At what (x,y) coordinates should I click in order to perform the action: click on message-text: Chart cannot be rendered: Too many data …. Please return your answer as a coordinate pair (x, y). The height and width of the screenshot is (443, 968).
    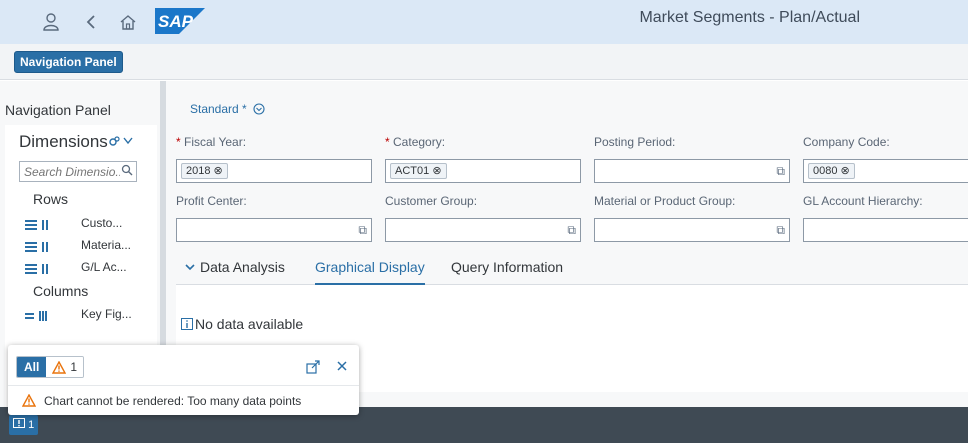
    Looking at the image, I should click on (173, 401).